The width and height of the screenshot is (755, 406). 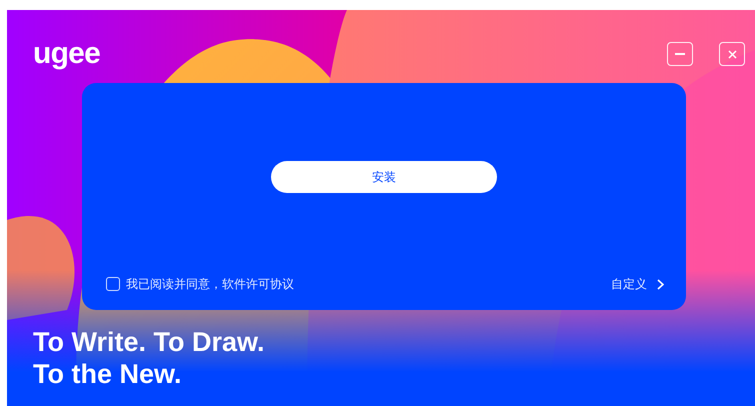 I want to click on install-button: 安装, so click(x=384, y=177).